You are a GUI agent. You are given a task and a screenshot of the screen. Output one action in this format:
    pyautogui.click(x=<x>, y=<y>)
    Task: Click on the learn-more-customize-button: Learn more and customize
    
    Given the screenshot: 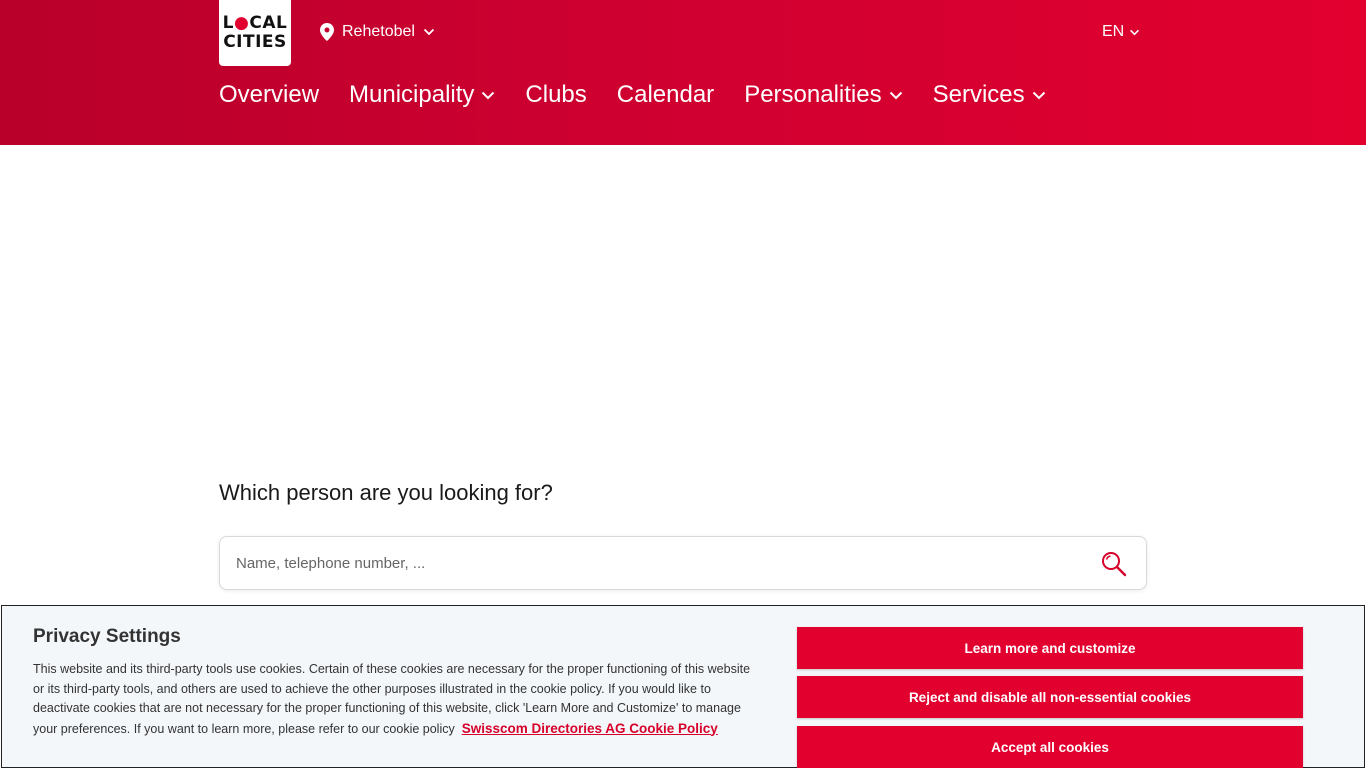 What is the action you would take?
    pyautogui.click(x=1050, y=648)
    